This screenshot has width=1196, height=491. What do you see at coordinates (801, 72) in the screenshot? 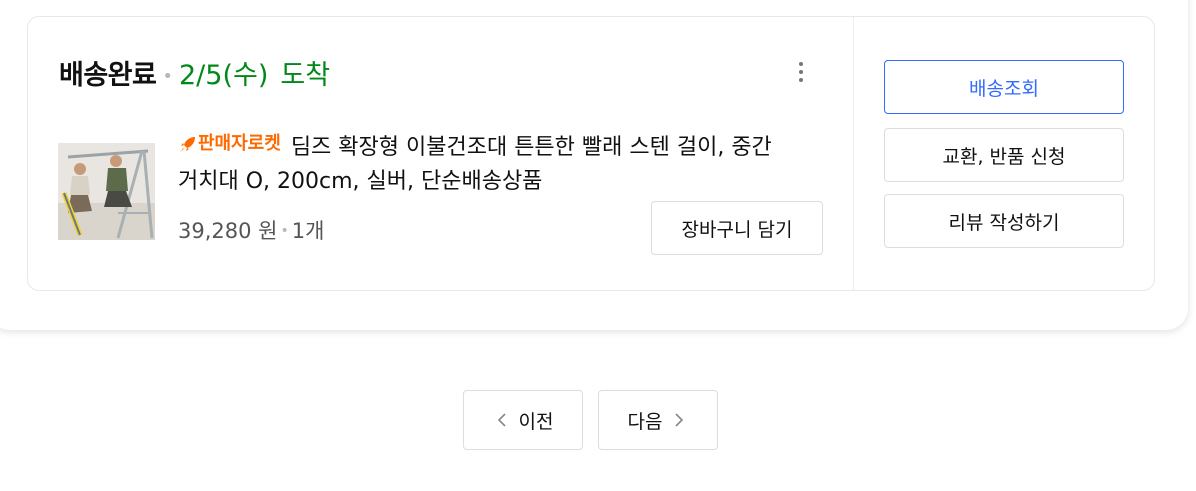
I see `more-vertical-icon` at bounding box center [801, 72].